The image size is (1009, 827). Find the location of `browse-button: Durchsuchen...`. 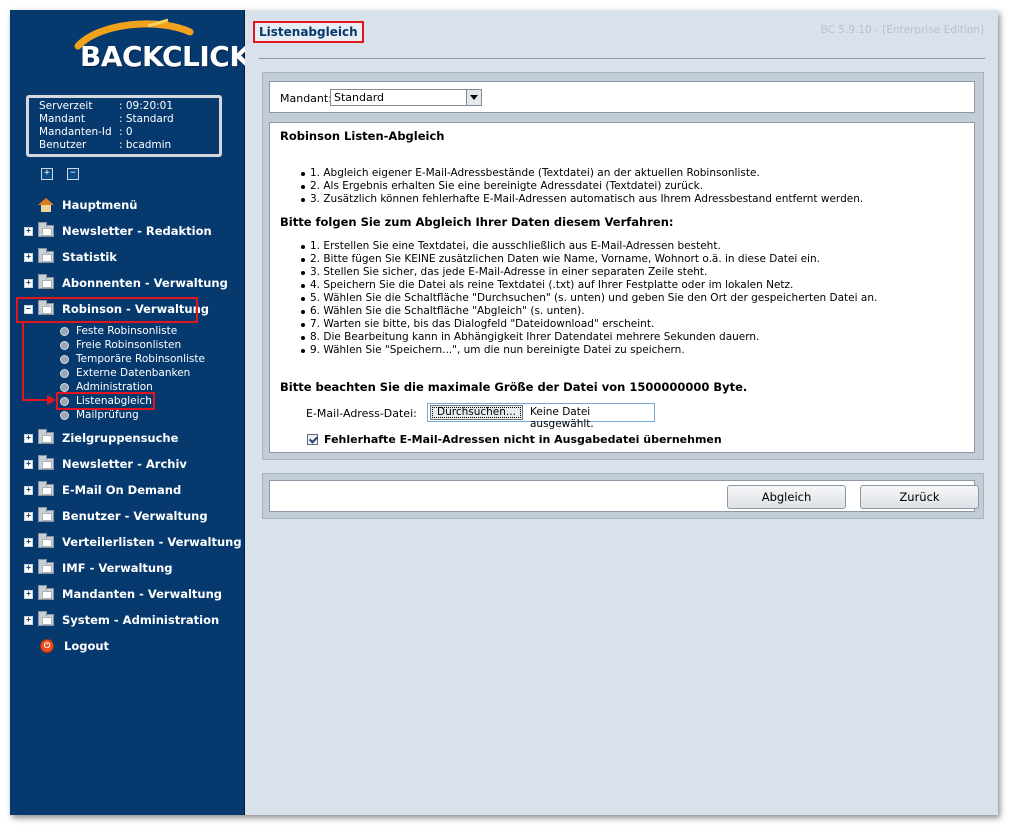

browse-button: Durchsuchen... is located at coordinates (476, 412).